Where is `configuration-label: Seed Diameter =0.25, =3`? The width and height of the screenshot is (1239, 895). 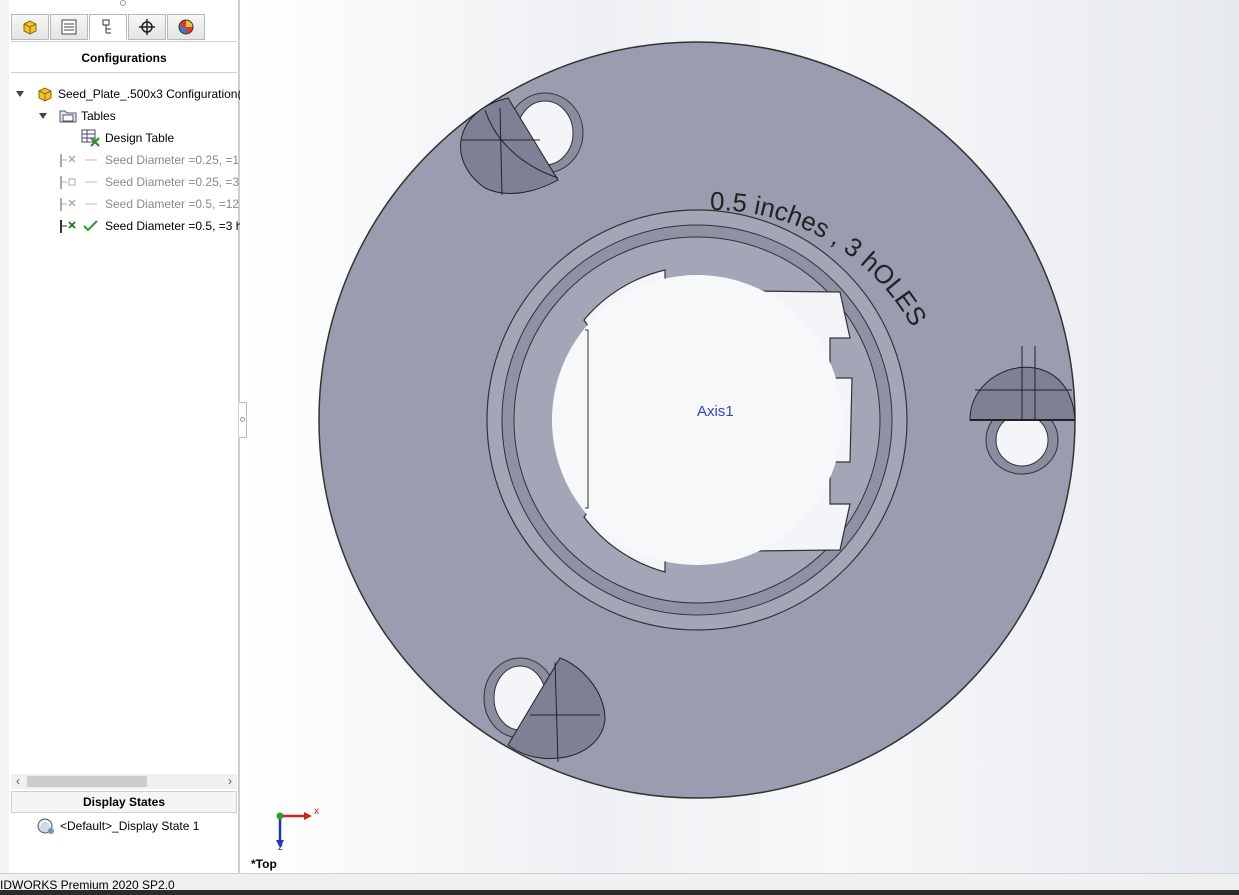
configuration-label: Seed Diameter =0.25, =3 is located at coordinates (172, 182).